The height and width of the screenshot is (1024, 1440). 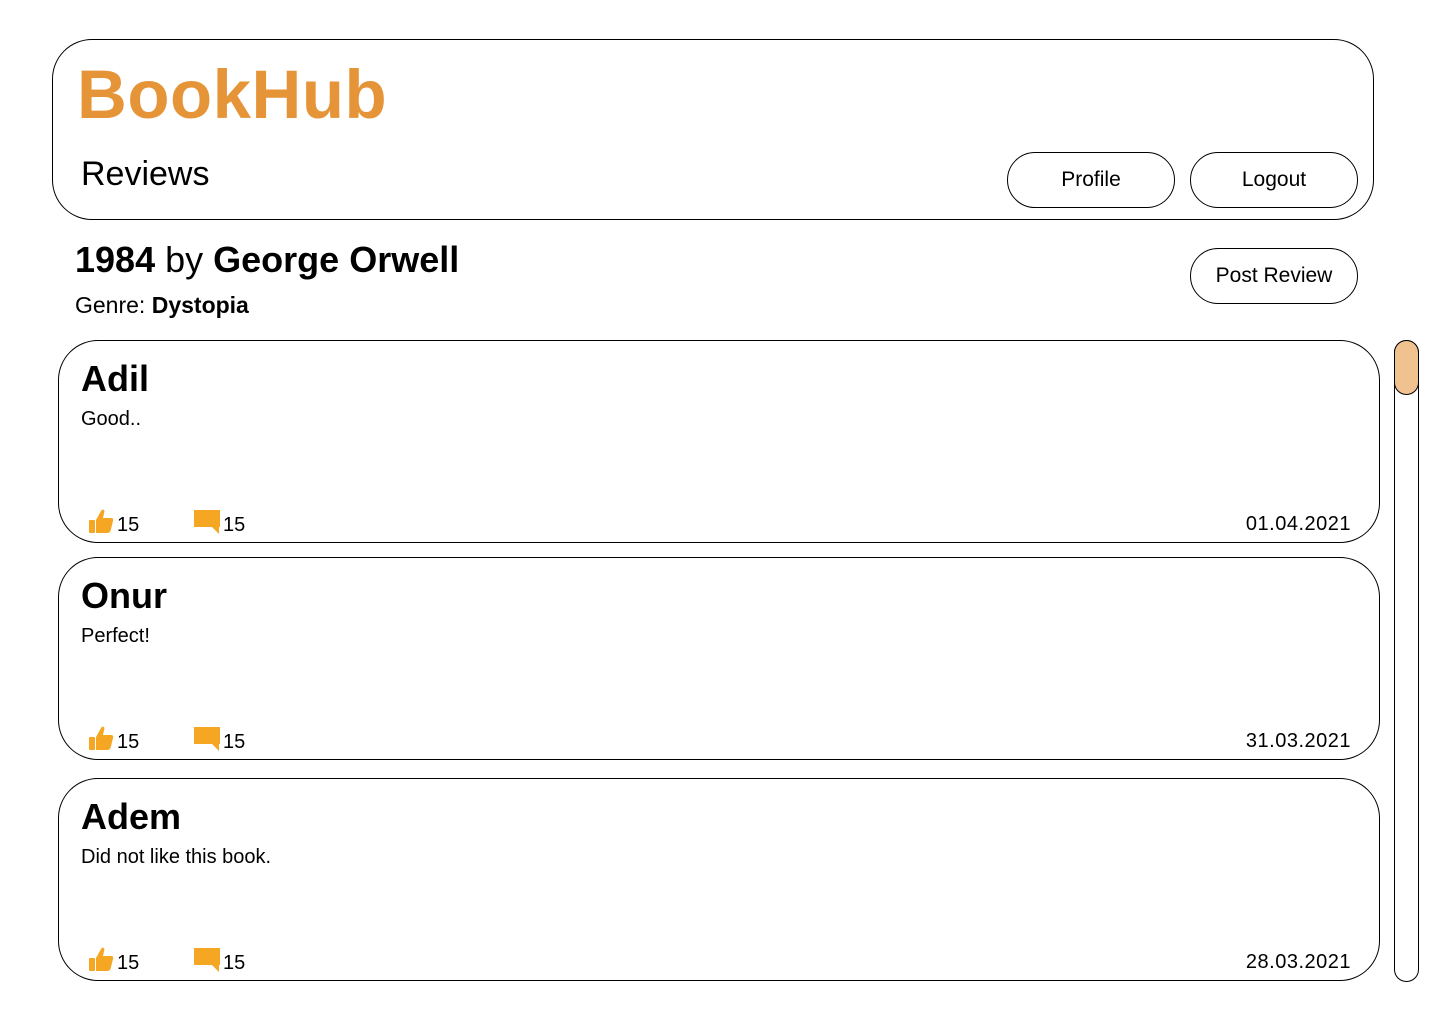 I want to click on brand-logo: BookHub, so click(x=232, y=94).